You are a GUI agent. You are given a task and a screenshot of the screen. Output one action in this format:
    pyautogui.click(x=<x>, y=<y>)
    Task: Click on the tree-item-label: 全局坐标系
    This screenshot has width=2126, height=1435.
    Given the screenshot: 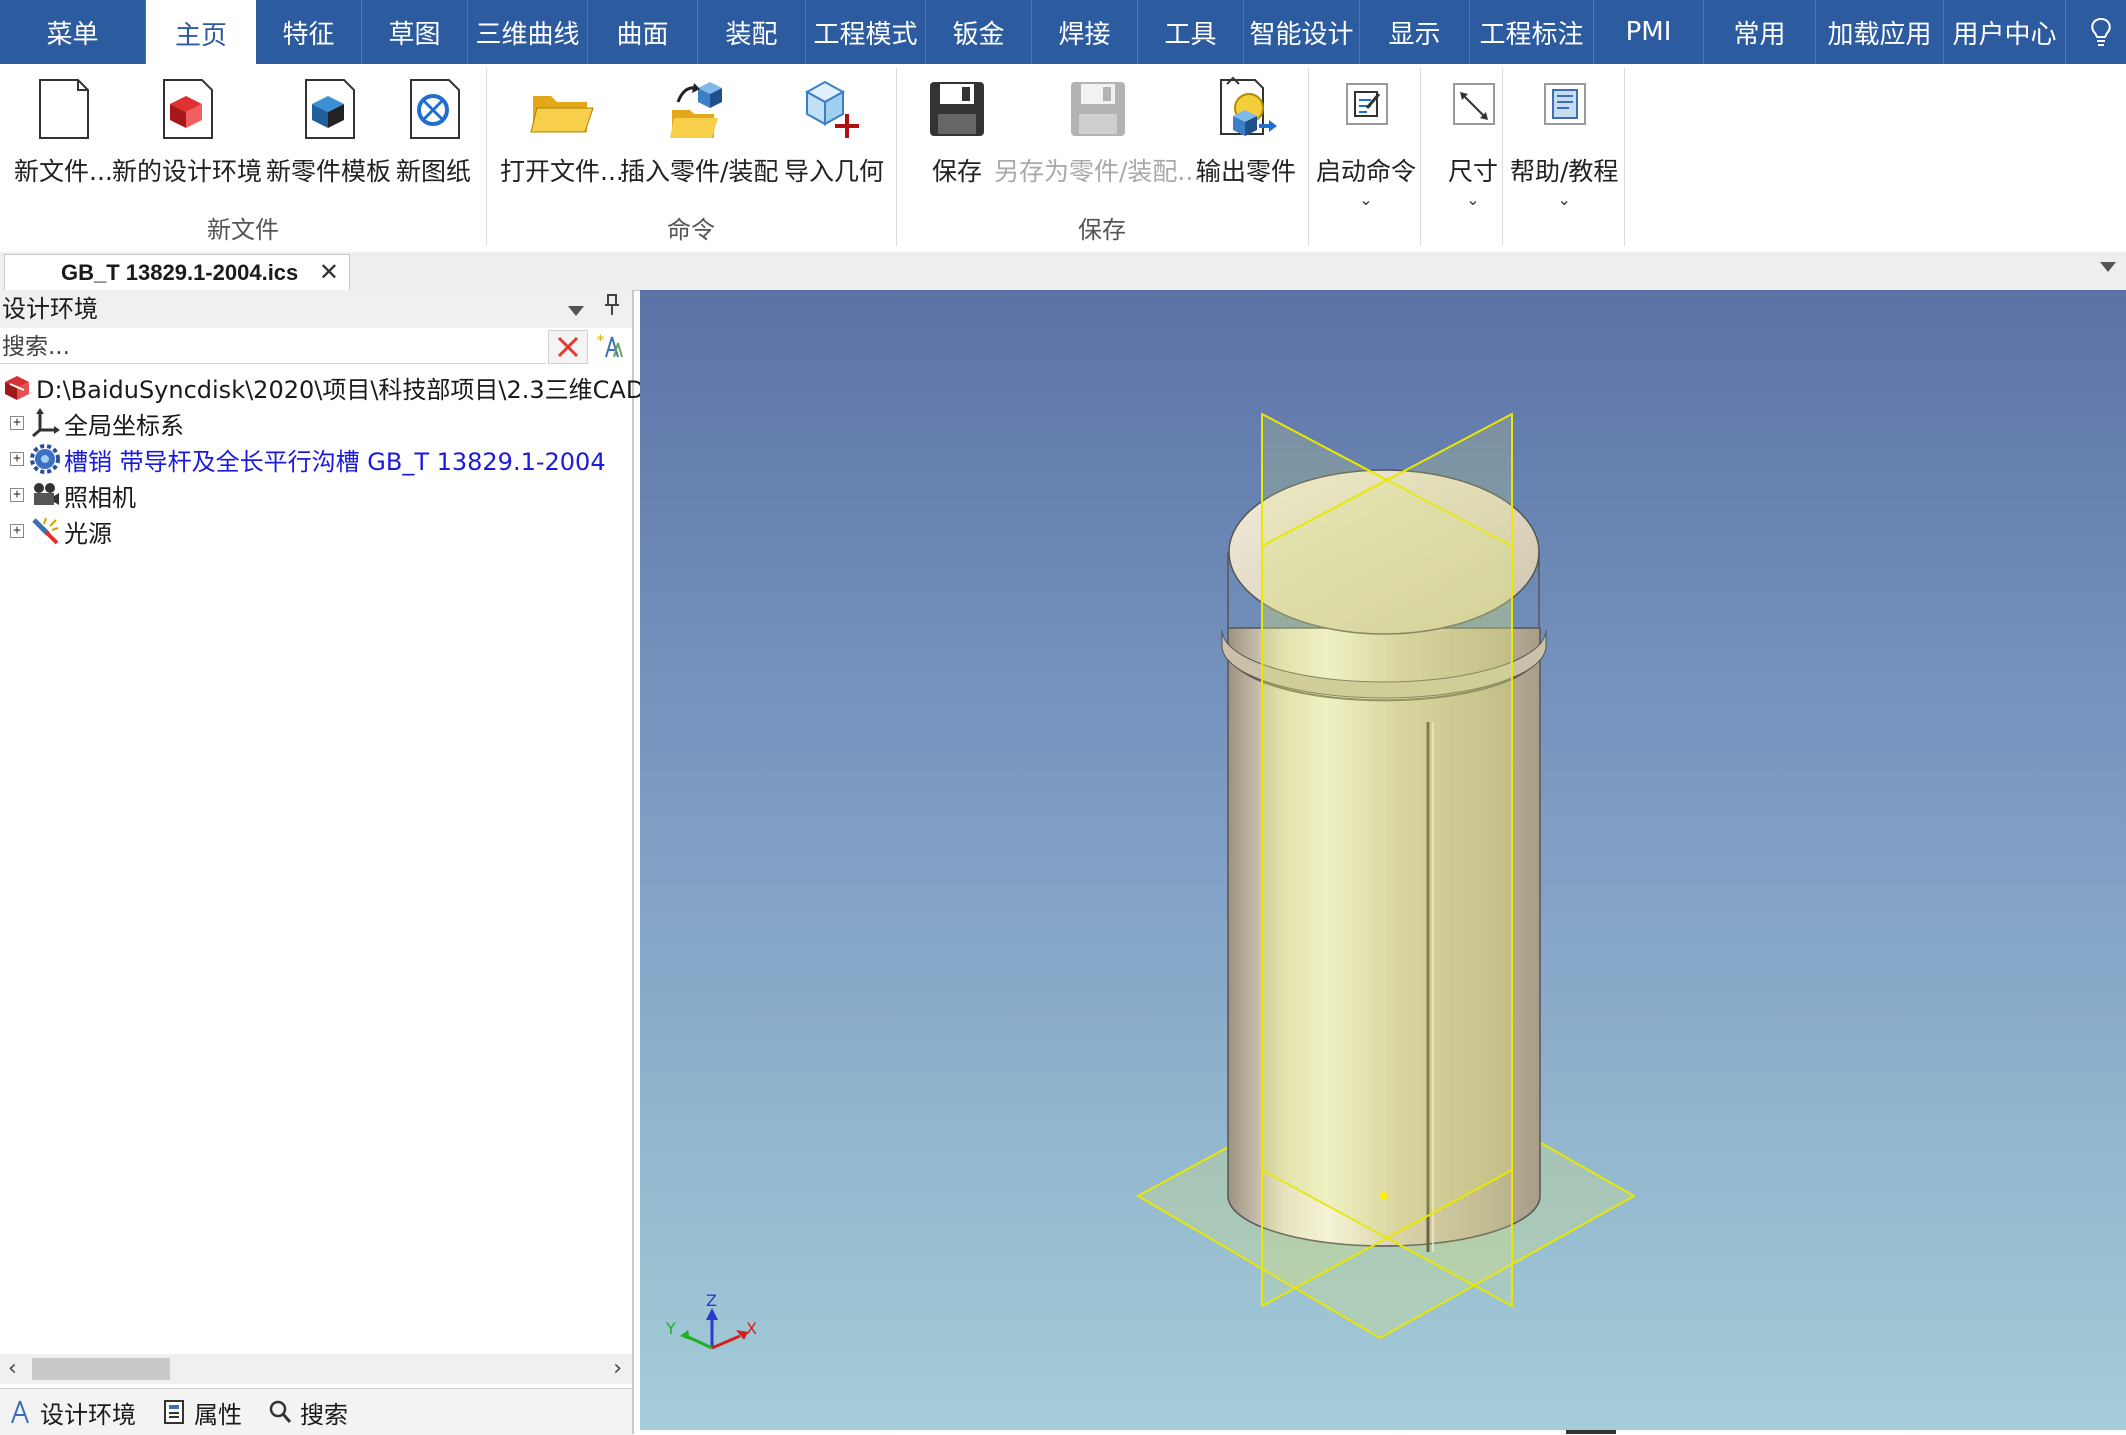 What is the action you would take?
    pyautogui.click(x=124, y=425)
    